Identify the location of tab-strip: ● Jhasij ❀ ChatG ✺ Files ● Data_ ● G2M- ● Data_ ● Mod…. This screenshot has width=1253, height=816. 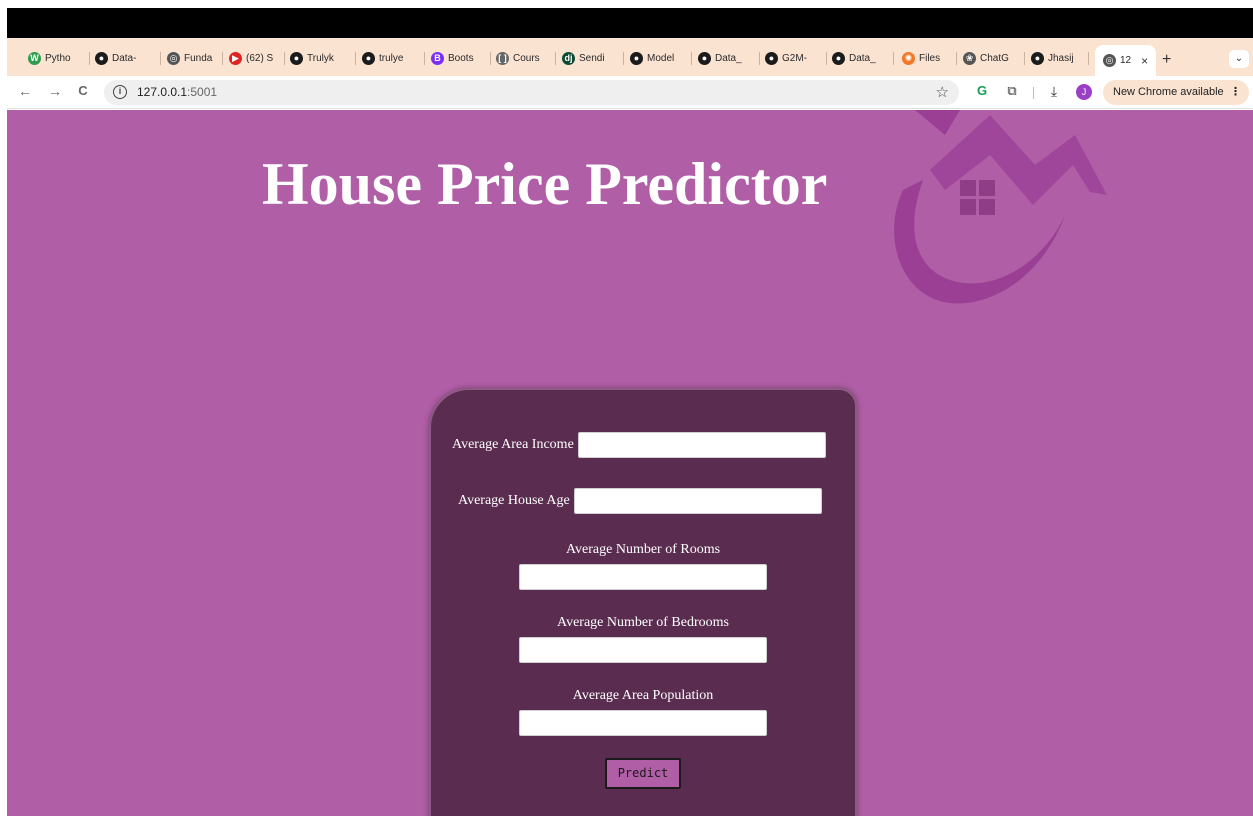
(630, 57).